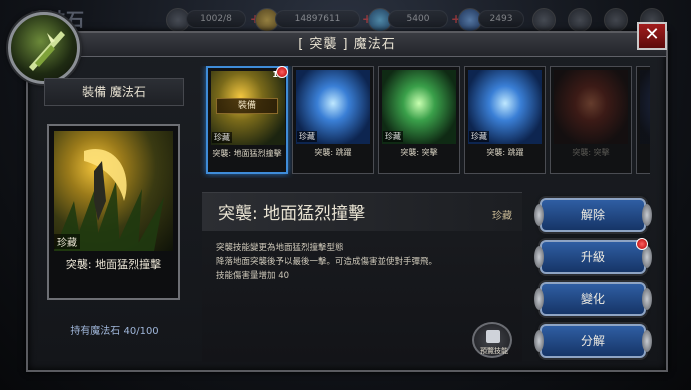 The height and width of the screenshot is (390, 691). Describe the element at coordinates (333, 120) in the screenshot. I see `stone-item-jump: 珍藏 突襲: 跳躍` at that location.